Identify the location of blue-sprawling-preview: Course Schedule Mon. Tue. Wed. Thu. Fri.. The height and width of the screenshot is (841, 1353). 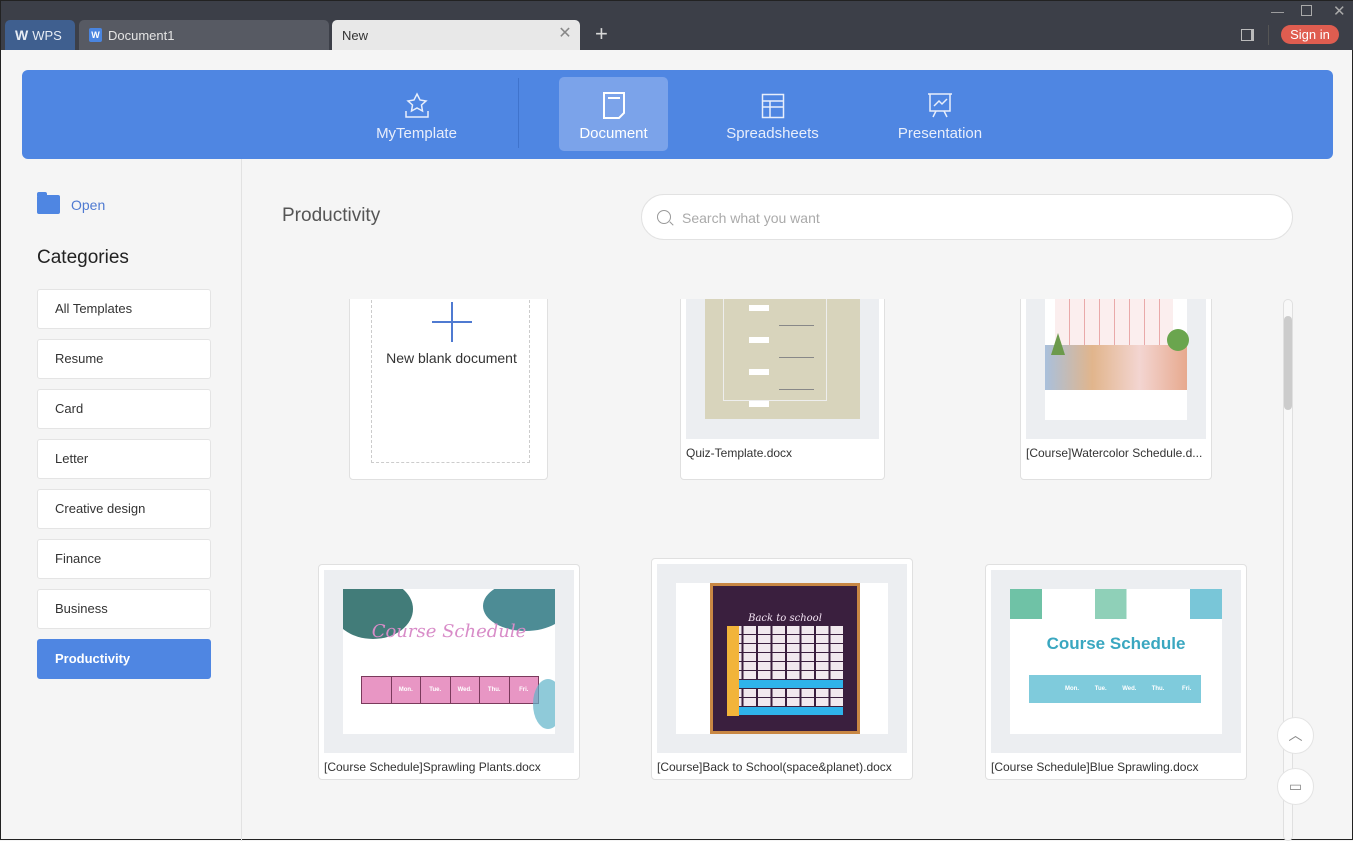
(1116, 661).